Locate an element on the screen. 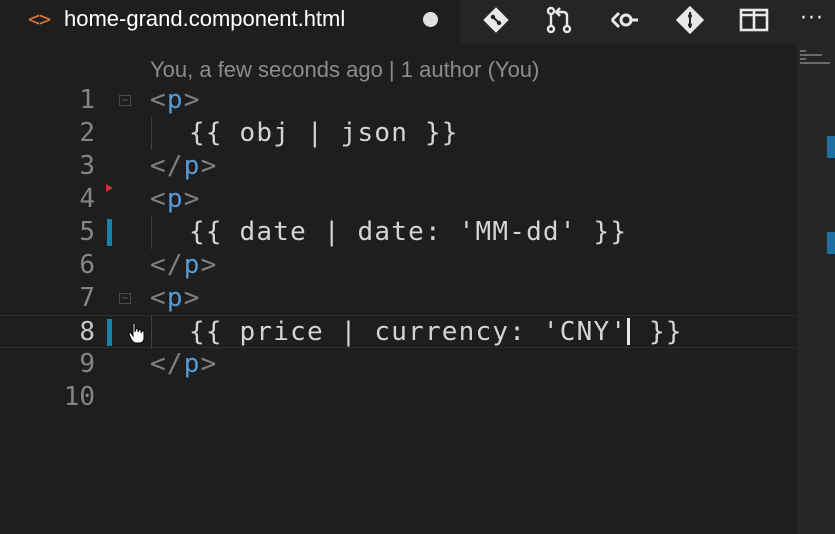  code-line: 3 </p> is located at coordinates (398, 166).